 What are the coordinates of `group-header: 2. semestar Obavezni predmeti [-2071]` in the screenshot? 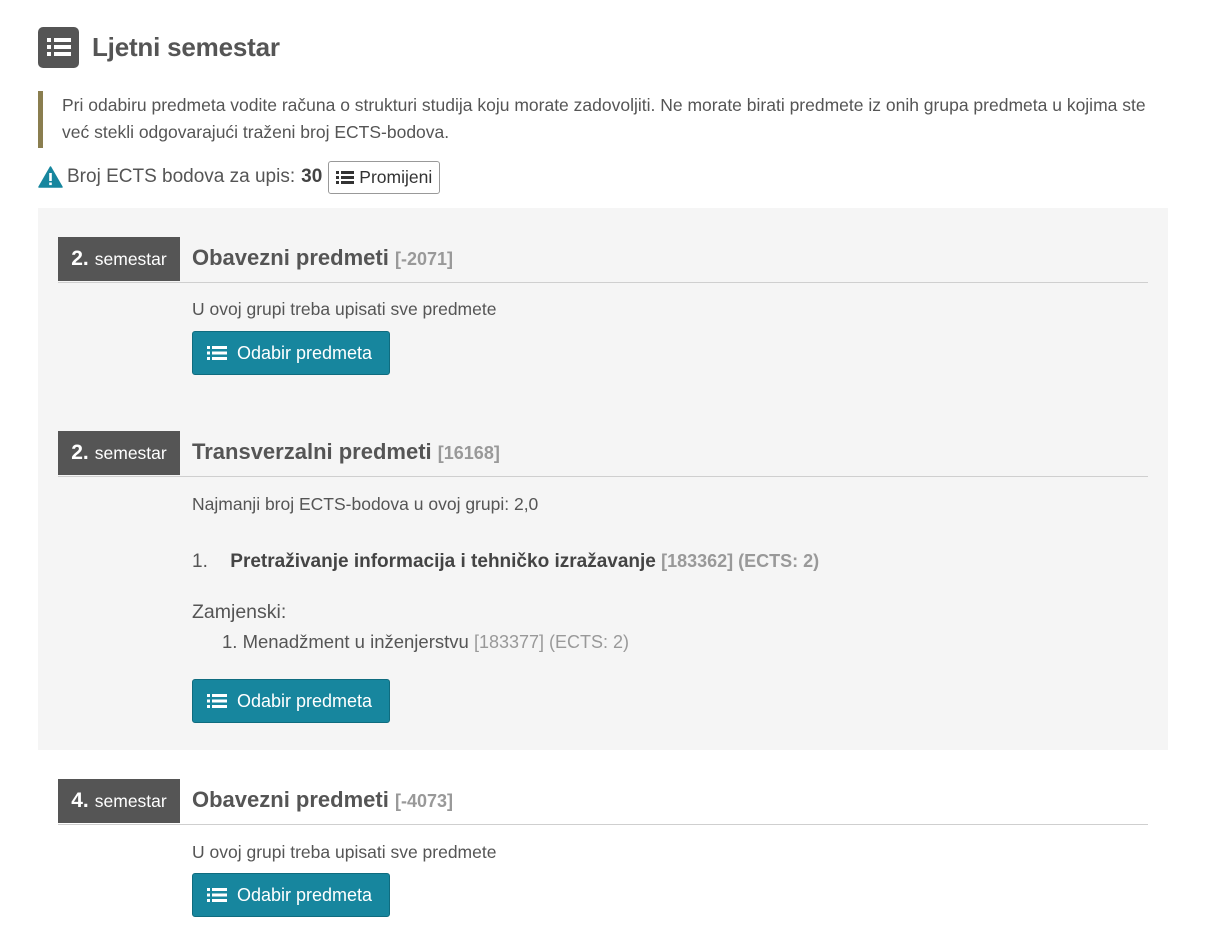 It's located at (603, 260).